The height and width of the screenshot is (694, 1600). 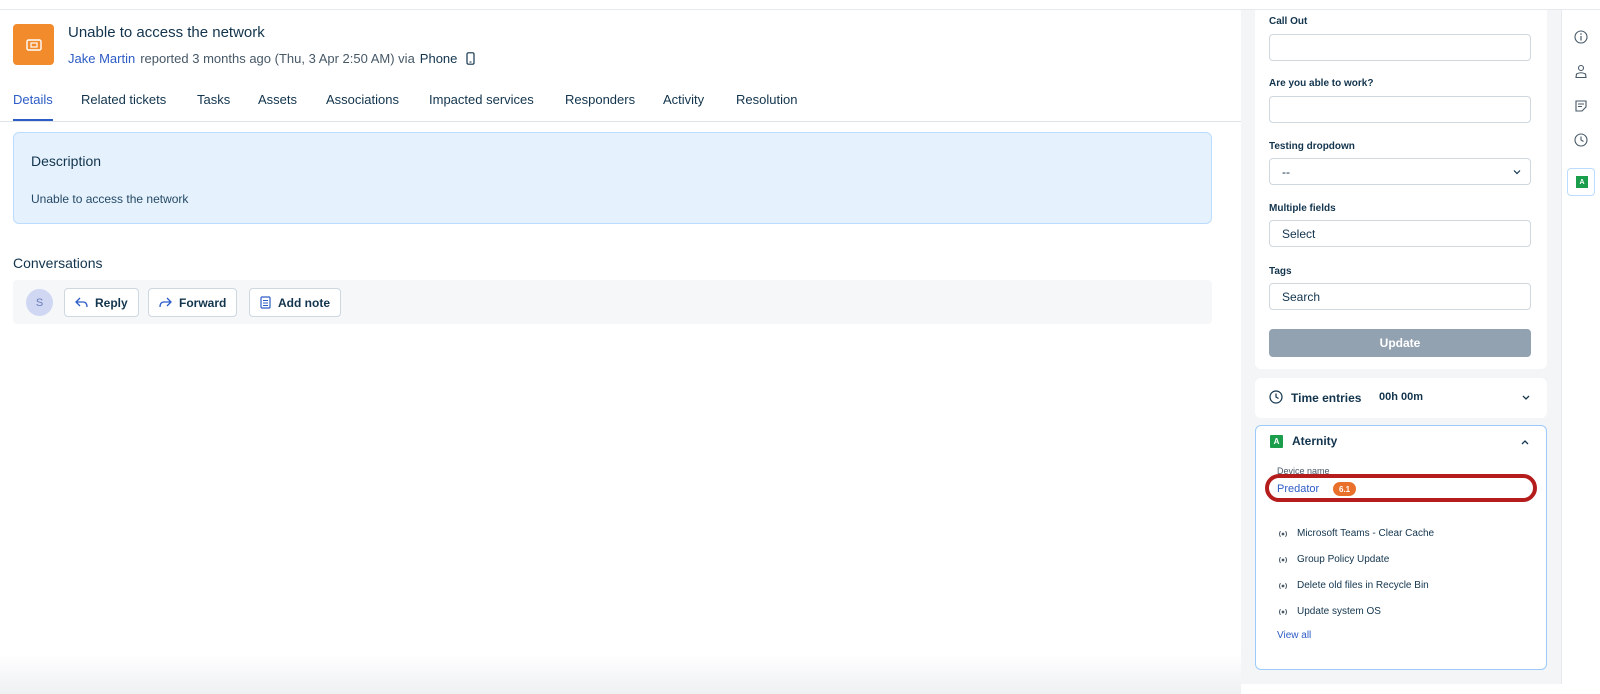 I want to click on channel-text: Phone, so click(x=438, y=58).